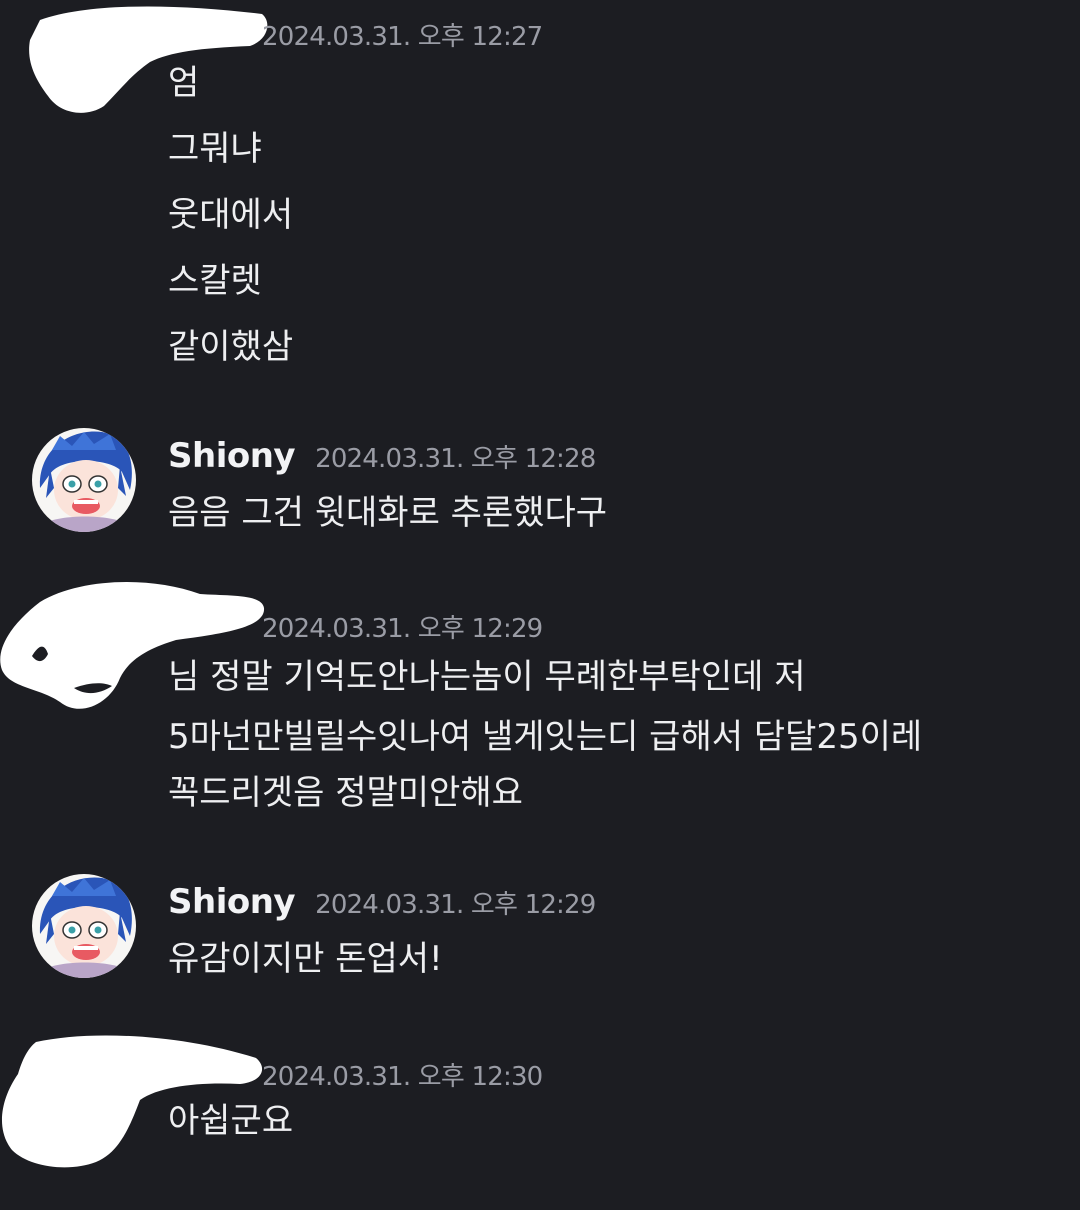 This screenshot has height=1210, width=1080. I want to click on message-timestamp: 2024.03.31. 오후 12:30, so click(402, 1077).